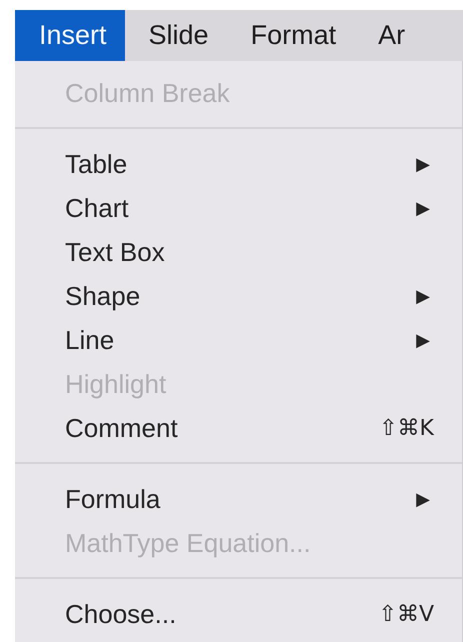  I want to click on keyboard-shortcut: ⇧⌘V, so click(406, 614).